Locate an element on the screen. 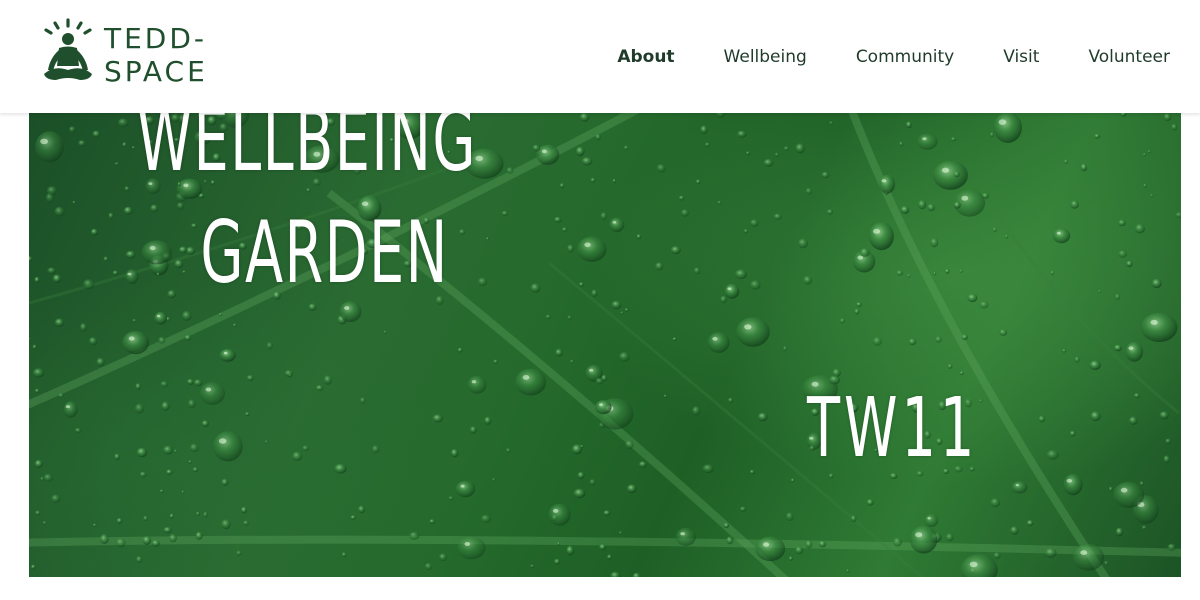  logo-line-1: TEDD- is located at coordinates (156, 38).